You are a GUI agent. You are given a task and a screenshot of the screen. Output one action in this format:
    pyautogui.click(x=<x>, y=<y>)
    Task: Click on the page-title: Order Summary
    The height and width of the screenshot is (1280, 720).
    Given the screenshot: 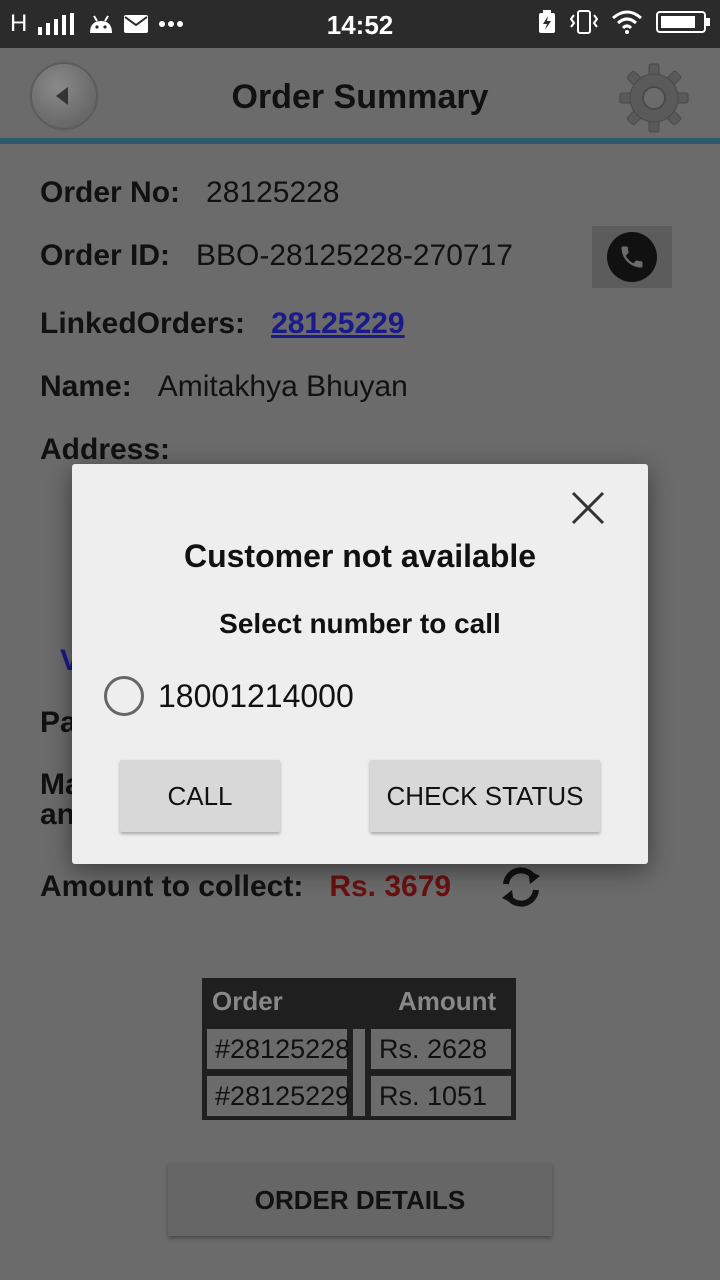 What is the action you would take?
    pyautogui.click(x=360, y=97)
    